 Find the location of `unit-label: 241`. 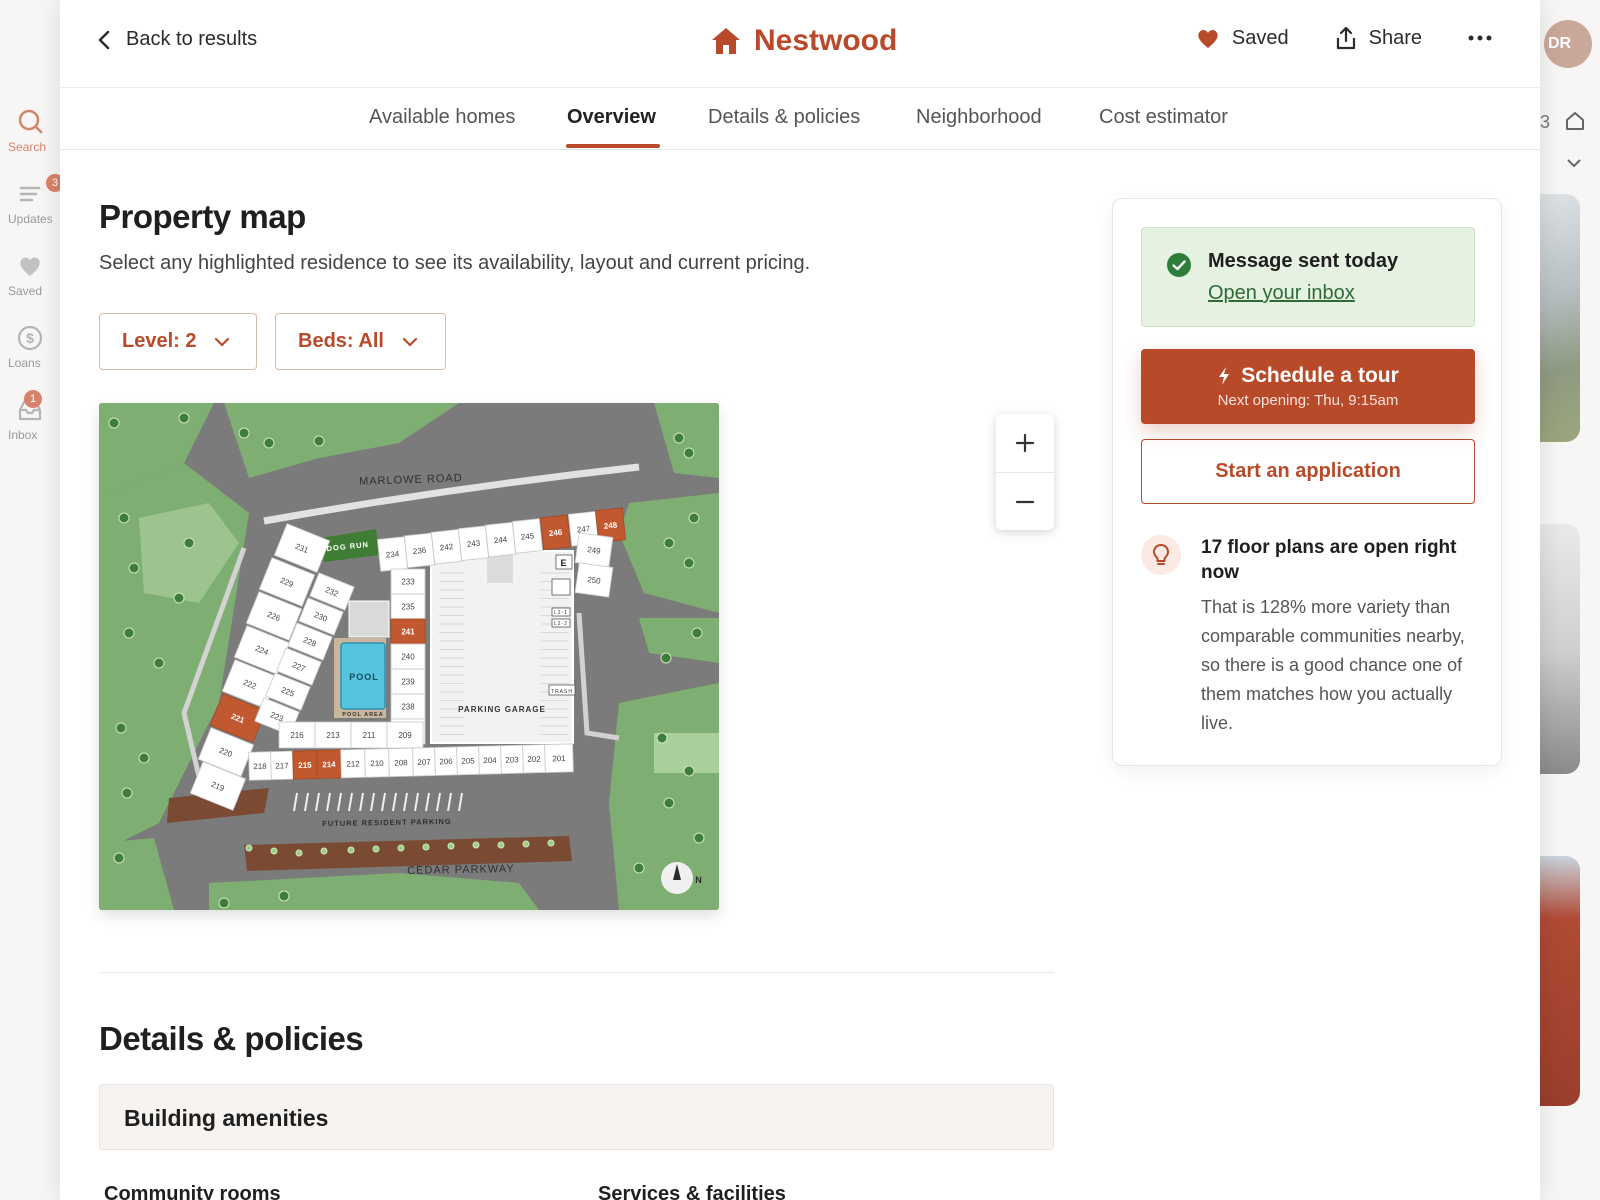

unit-label: 241 is located at coordinates (408, 632).